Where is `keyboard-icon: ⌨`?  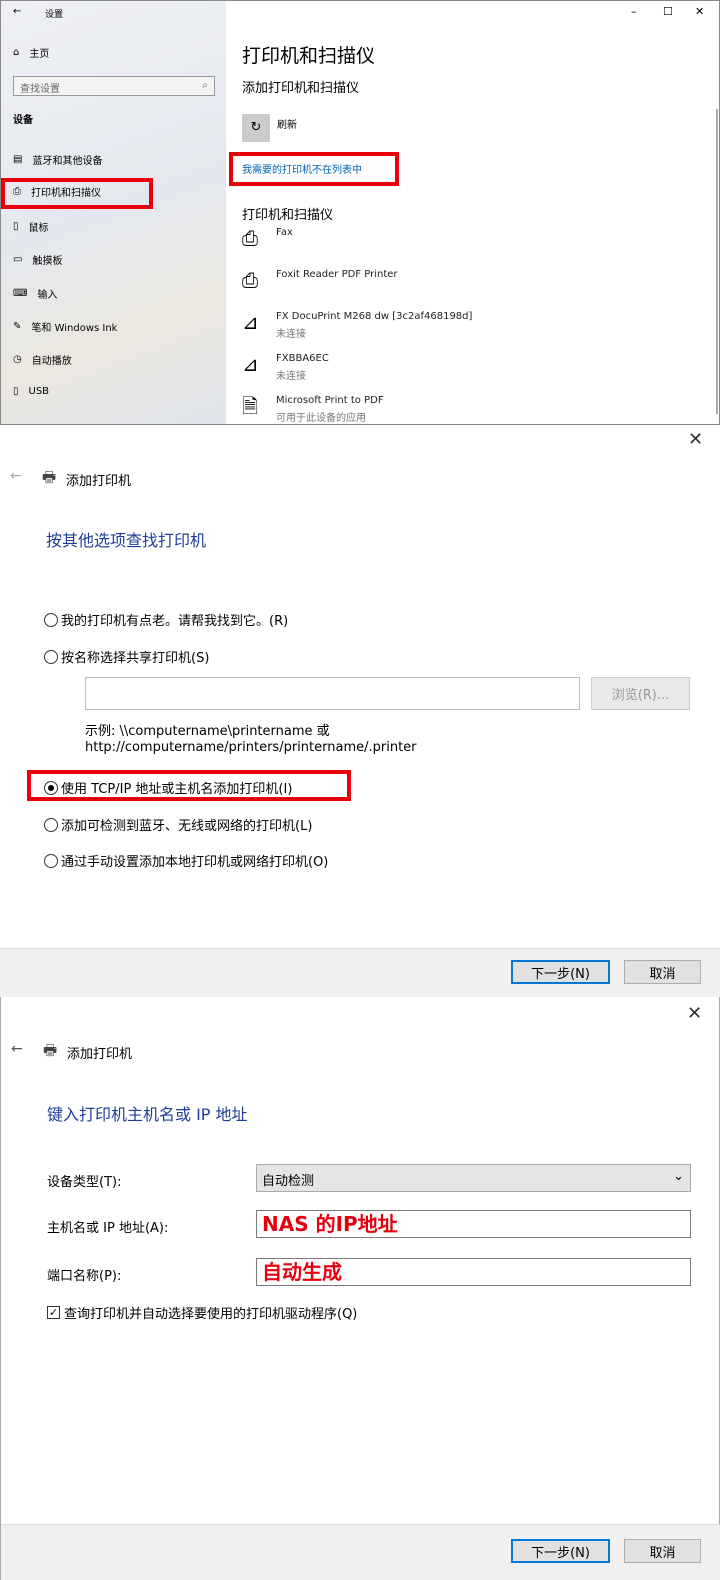
keyboard-icon: ⌨ is located at coordinates (20, 293).